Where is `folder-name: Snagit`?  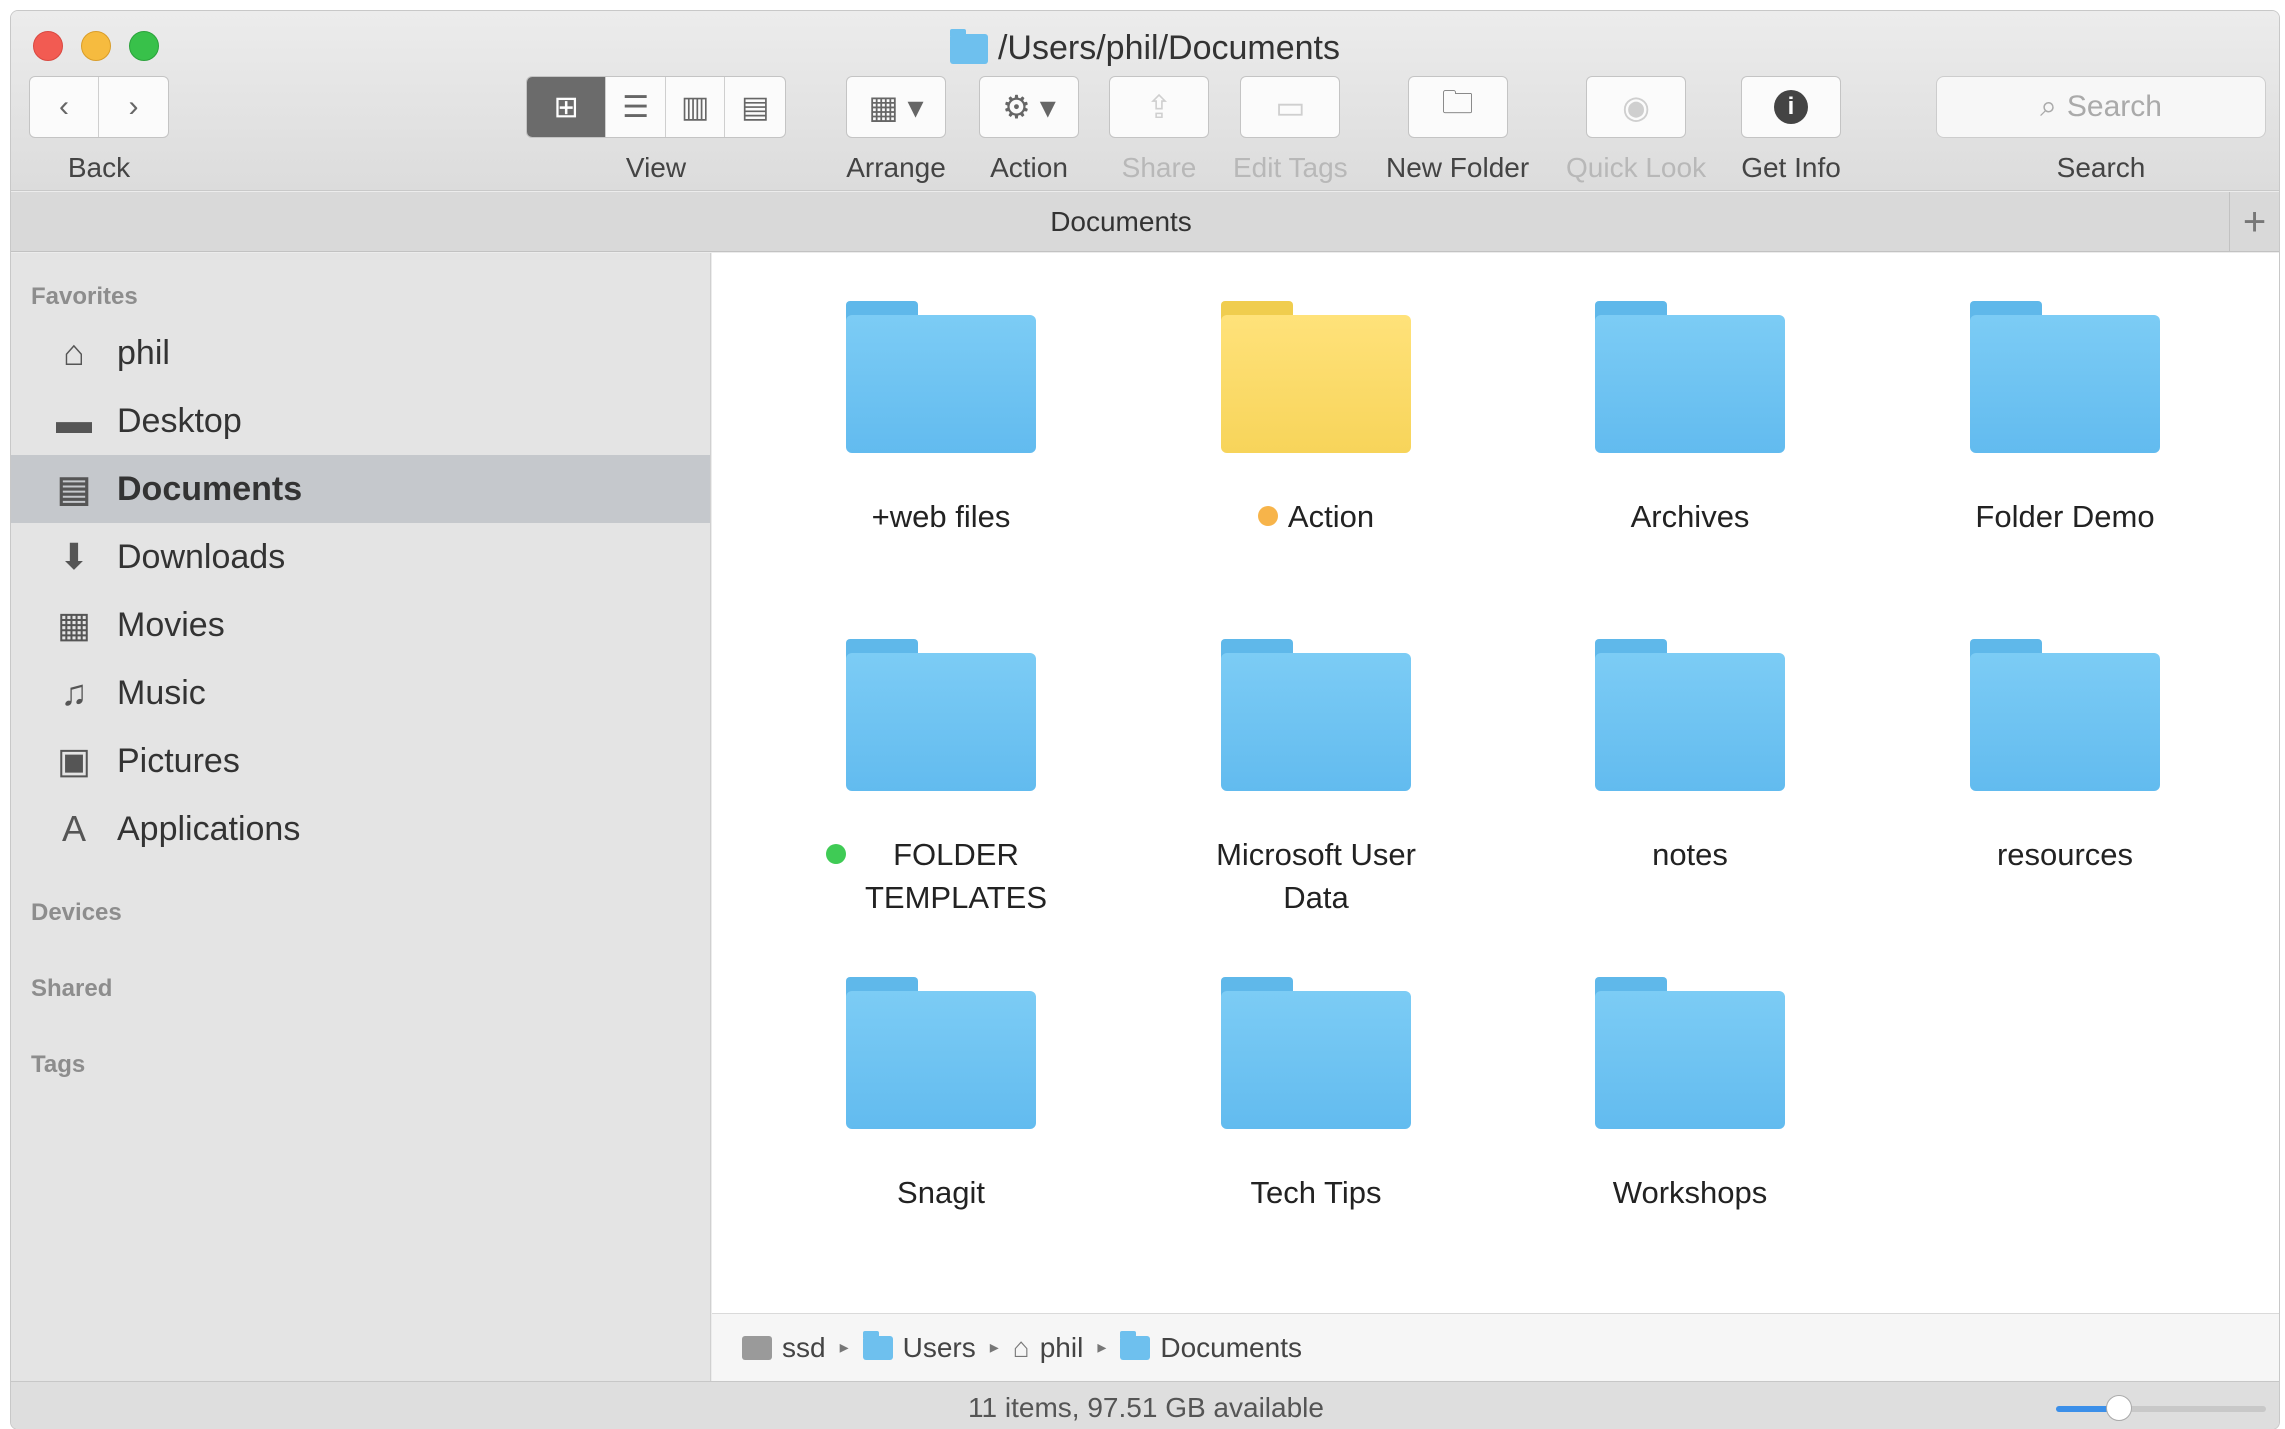
folder-name: Snagit is located at coordinates (941, 1192).